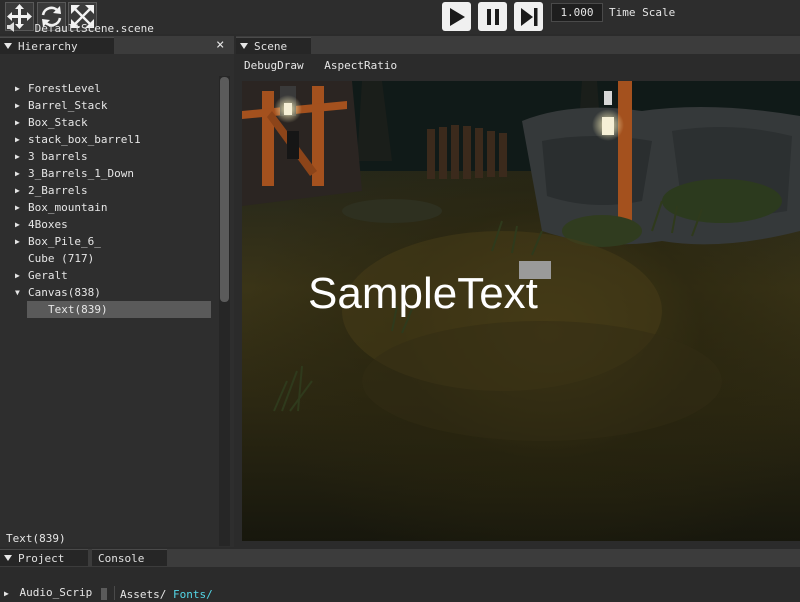 Image resolution: width=800 pixels, height=602 pixels. What do you see at coordinates (109, 292) in the screenshot?
I see `hierarchy-item: ▼ Canvas(838)` at bounding box center [109, 292].